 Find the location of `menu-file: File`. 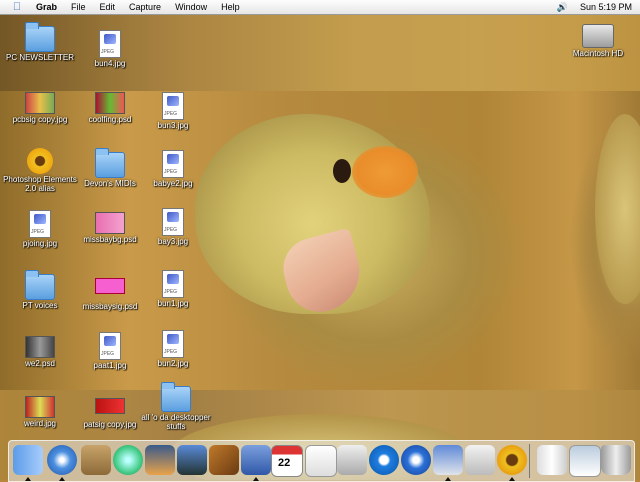

menu-file: File is located at coordinates (78, 7).